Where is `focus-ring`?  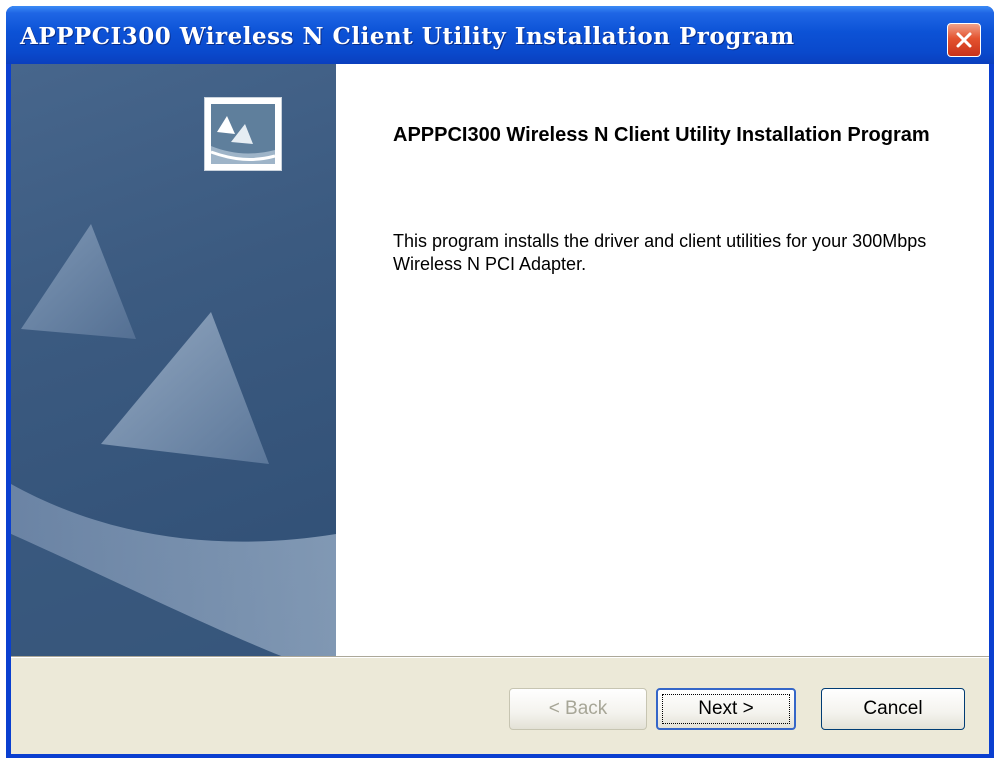
focus-ring is located at coordinates (726, 709).